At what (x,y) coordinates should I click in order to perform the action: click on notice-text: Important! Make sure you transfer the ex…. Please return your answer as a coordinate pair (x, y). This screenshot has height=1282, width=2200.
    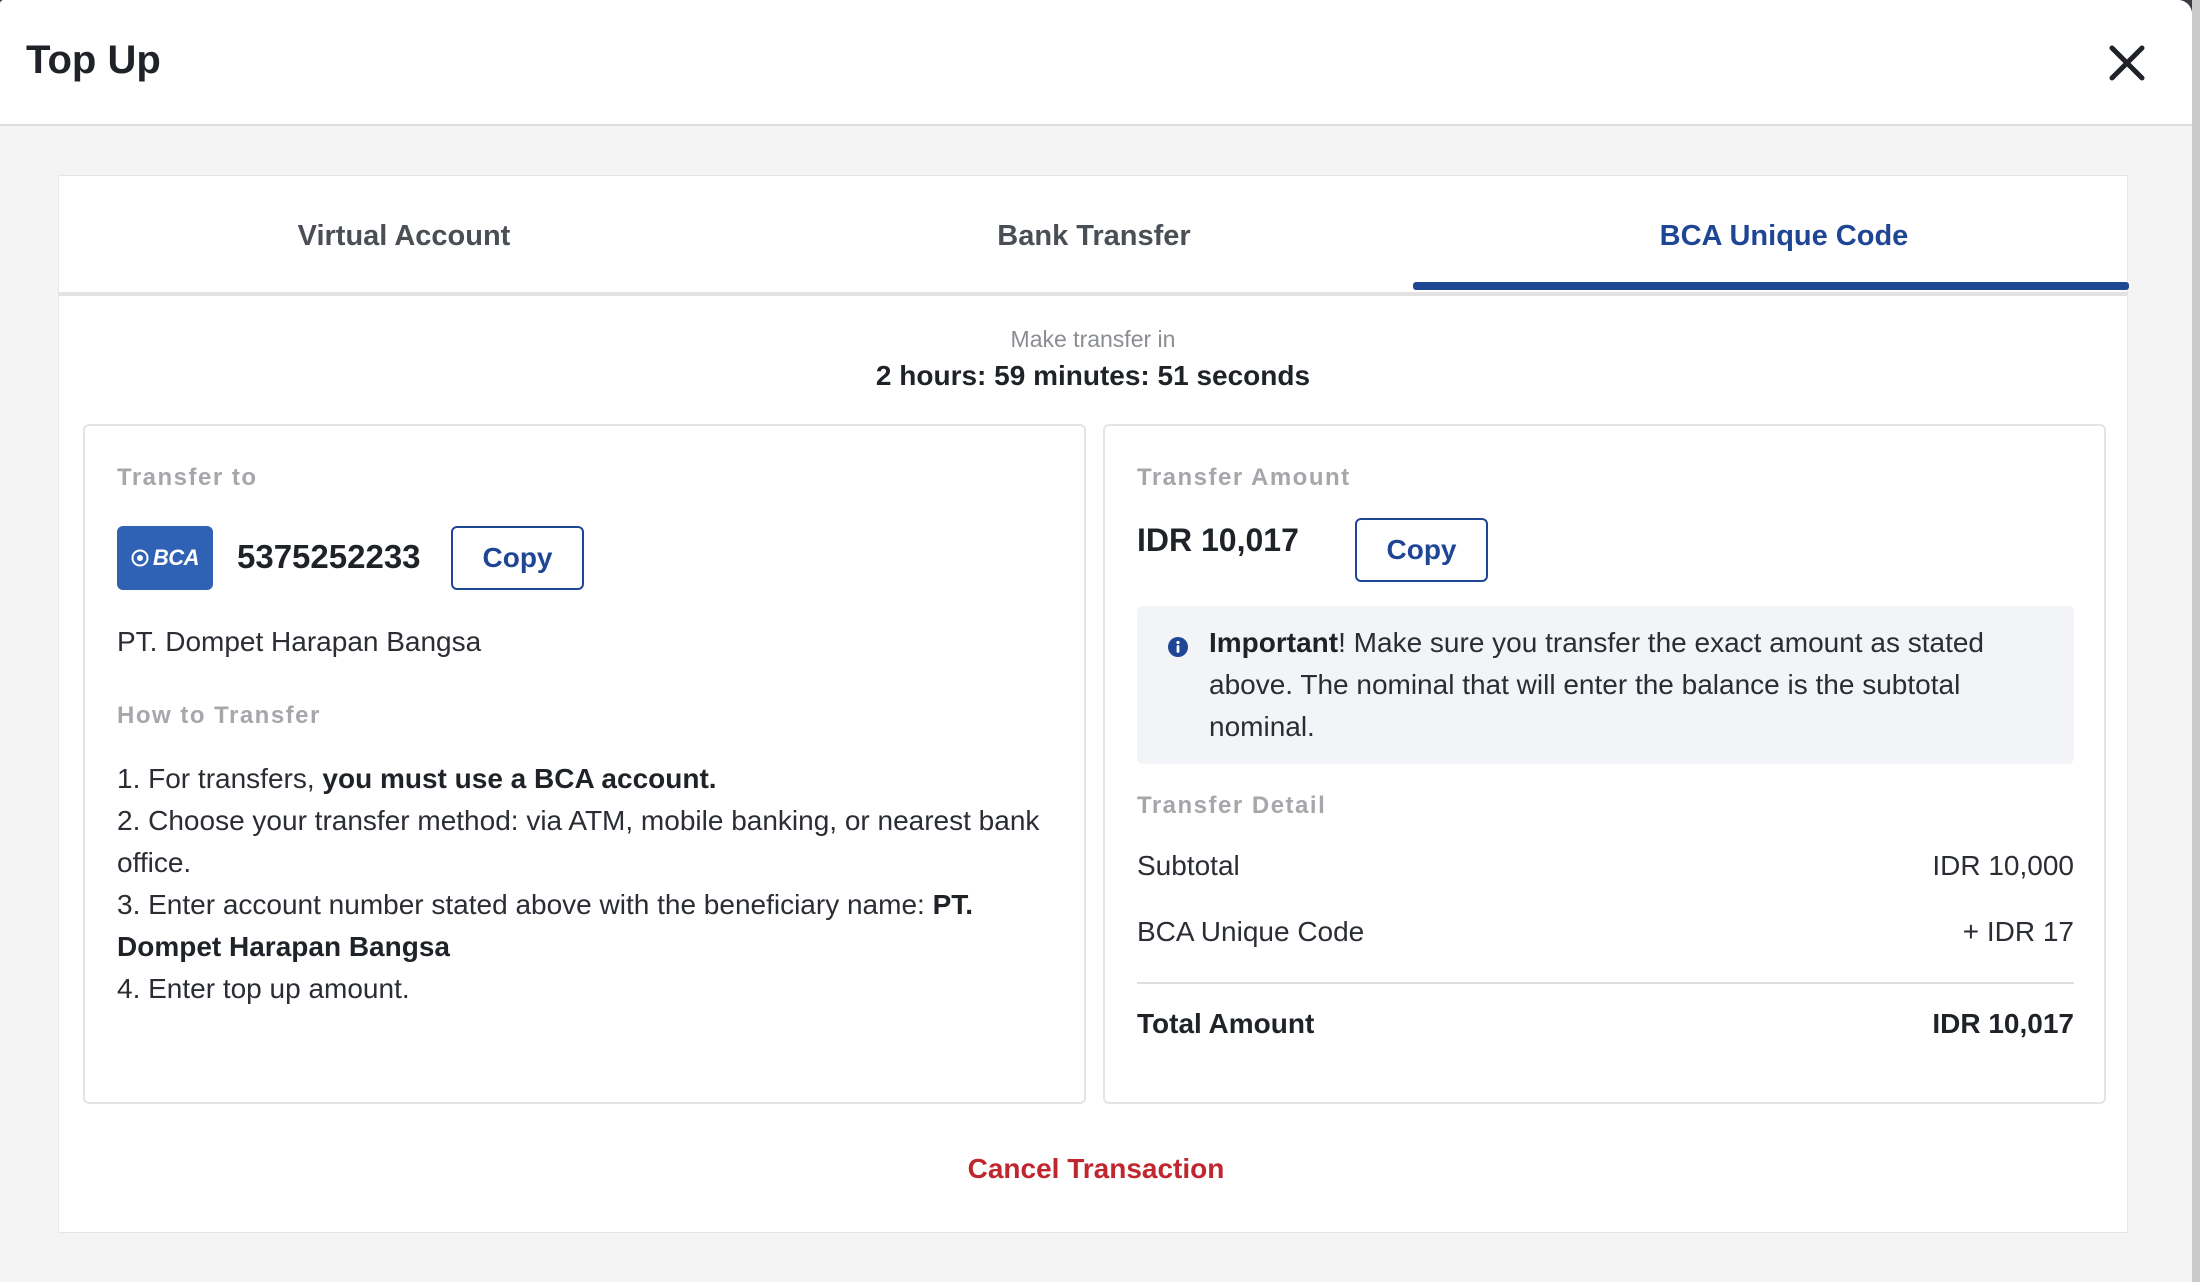
    Looking at the image, I should click on (1596, 684).